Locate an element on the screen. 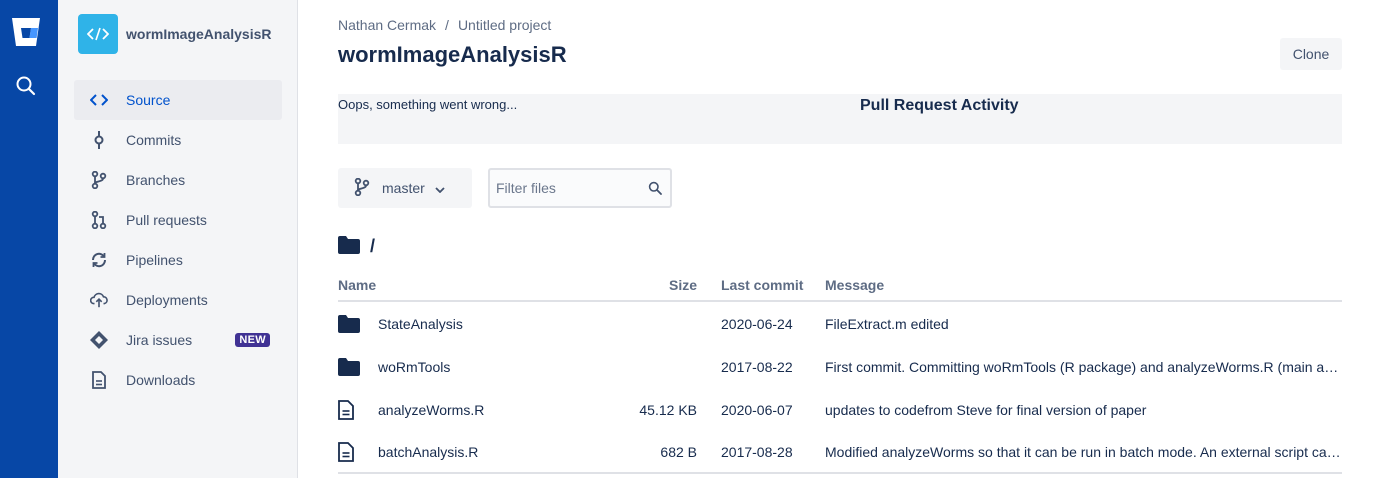 The image size is (1373, 478). file-name: batchAnalysis.R is located at coordinates (428, 452).